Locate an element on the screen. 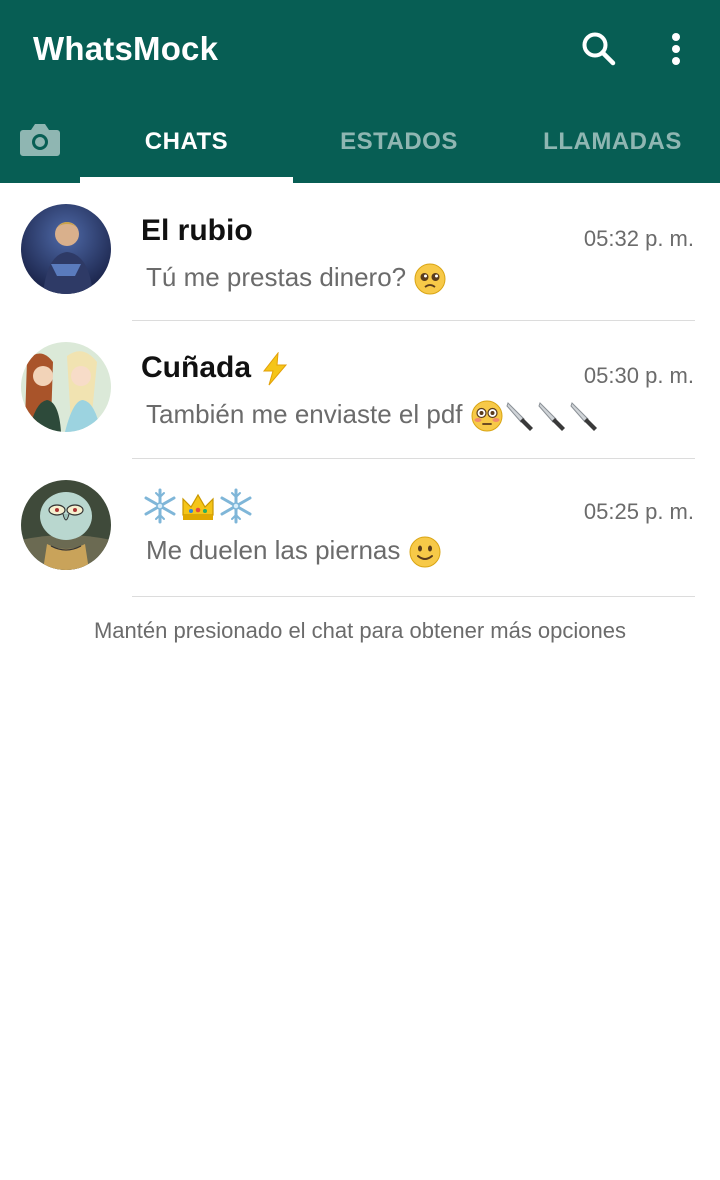 The image size is (720, 1180). chat-time: 05:32 p. m. is located at coordinates (638, 238).